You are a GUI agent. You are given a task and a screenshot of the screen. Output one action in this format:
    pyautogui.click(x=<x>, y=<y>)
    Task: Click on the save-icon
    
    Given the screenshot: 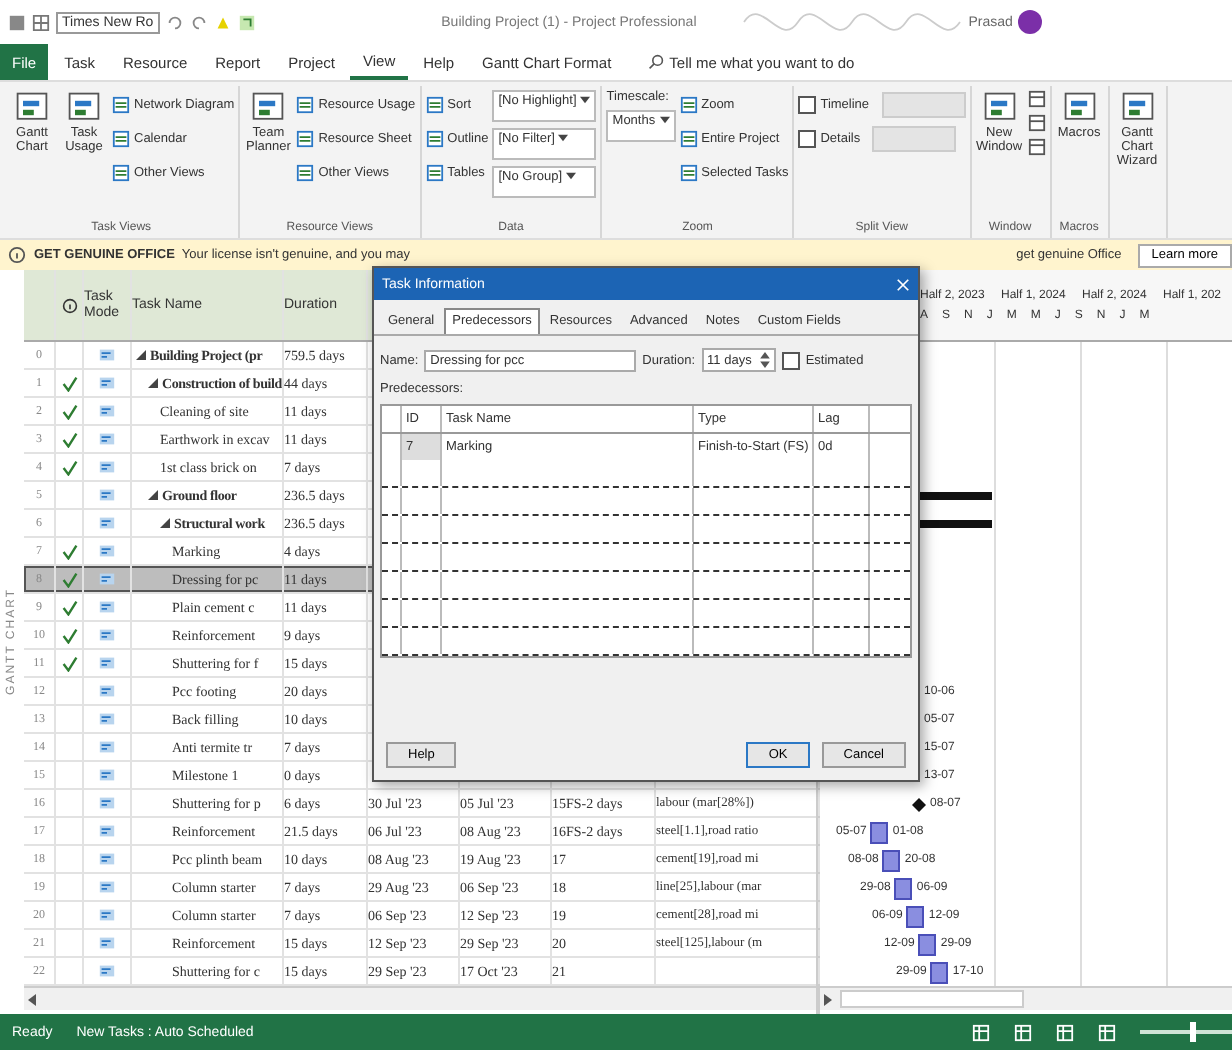 What is the action you would take?
    pyautogui.click(x=17, y=22)
    